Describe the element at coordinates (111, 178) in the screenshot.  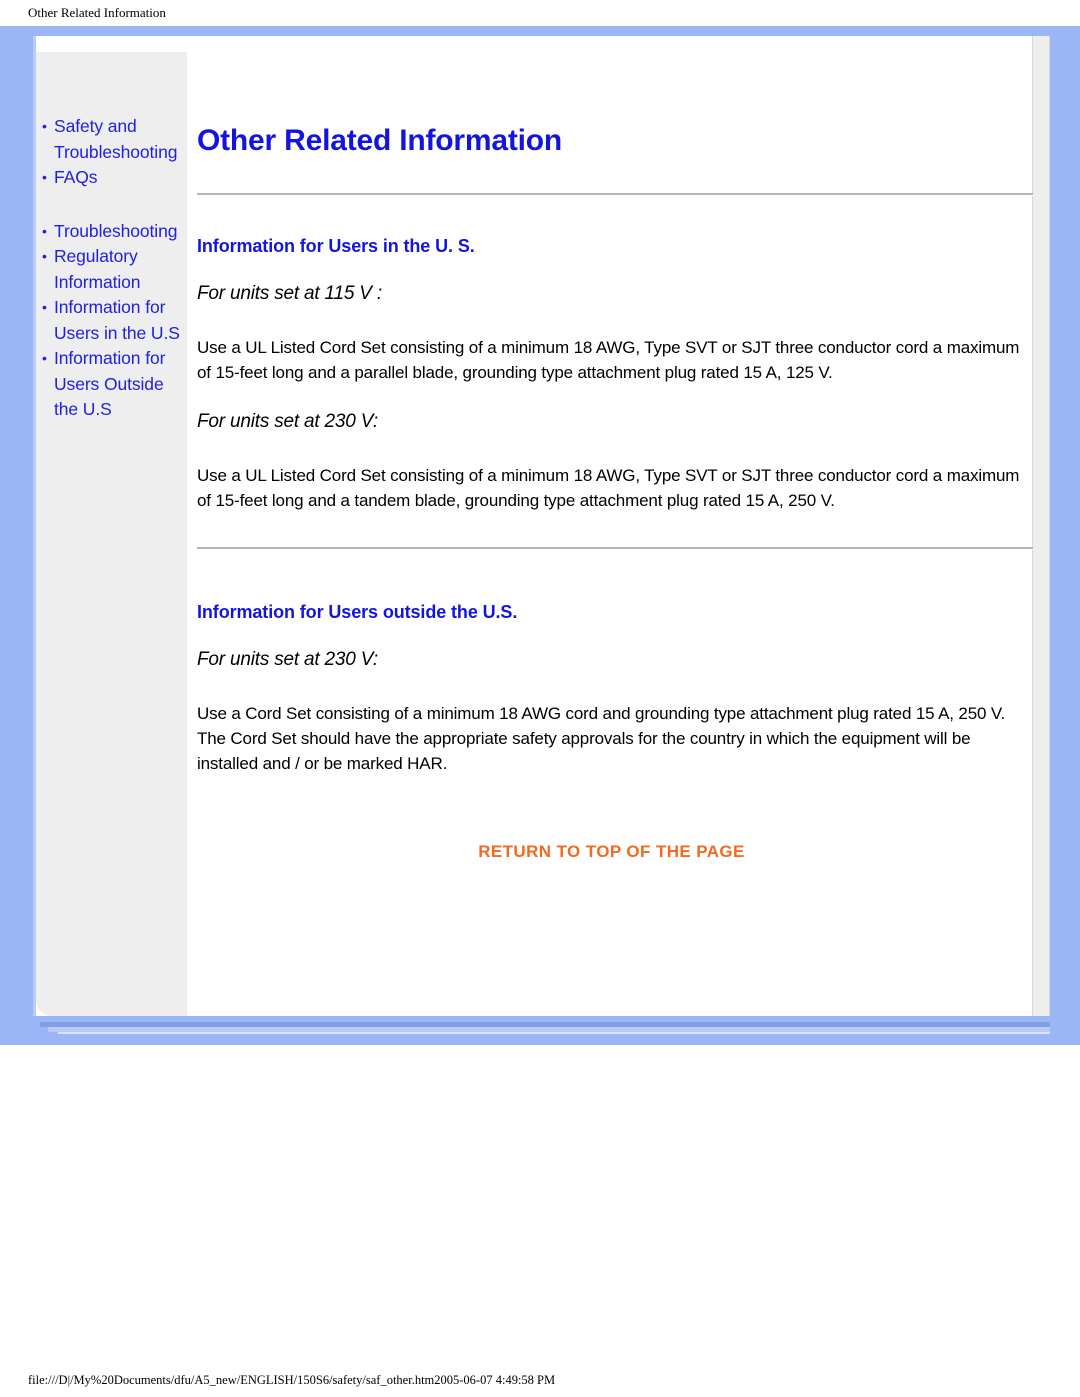
I see `sidebar-item-faqs: FAQs` at that location.